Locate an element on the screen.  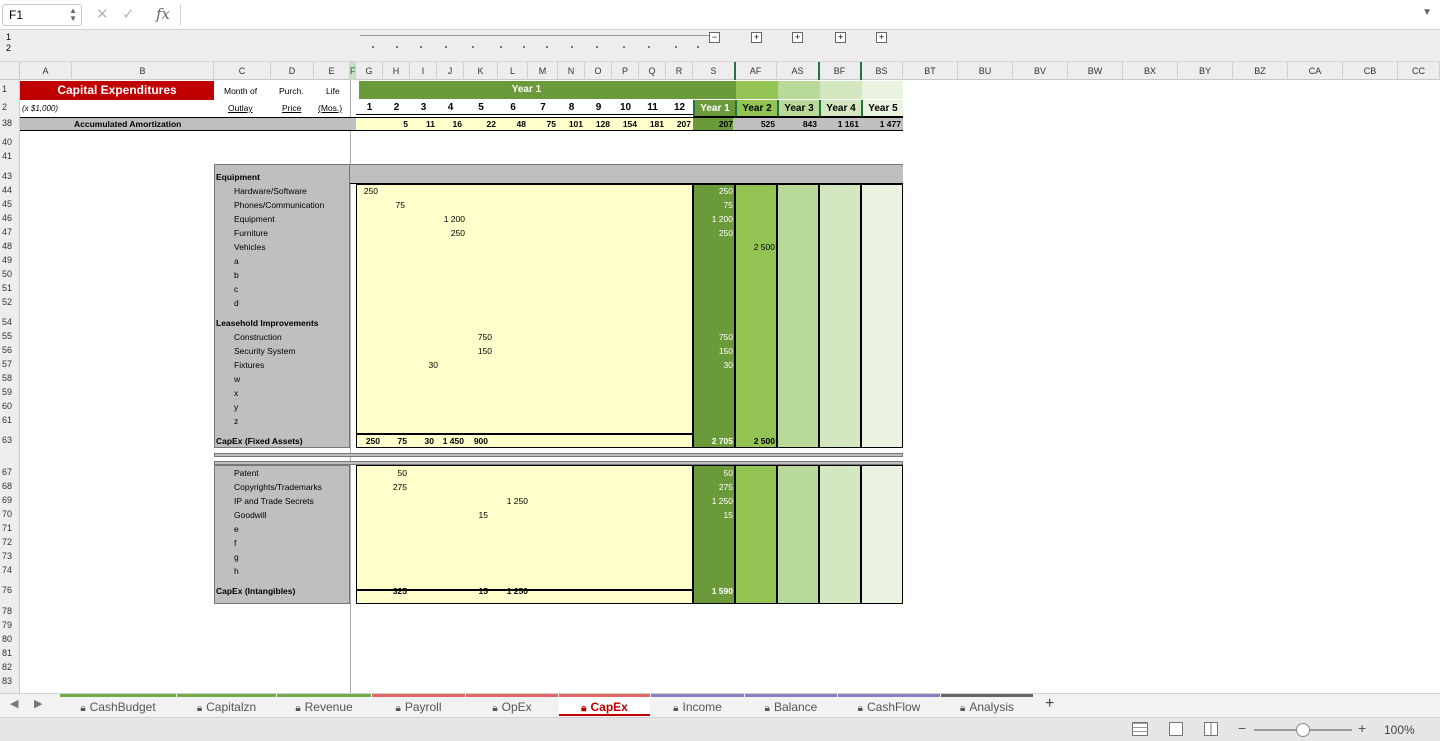
column-header-n: N is located at coordinates (571, 71).